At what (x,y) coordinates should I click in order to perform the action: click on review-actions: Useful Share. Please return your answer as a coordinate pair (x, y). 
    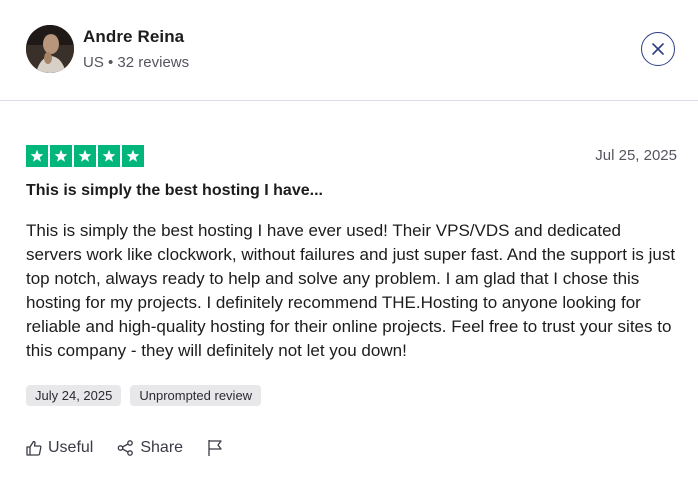
    Looking at the image, I should click on (136, 448).